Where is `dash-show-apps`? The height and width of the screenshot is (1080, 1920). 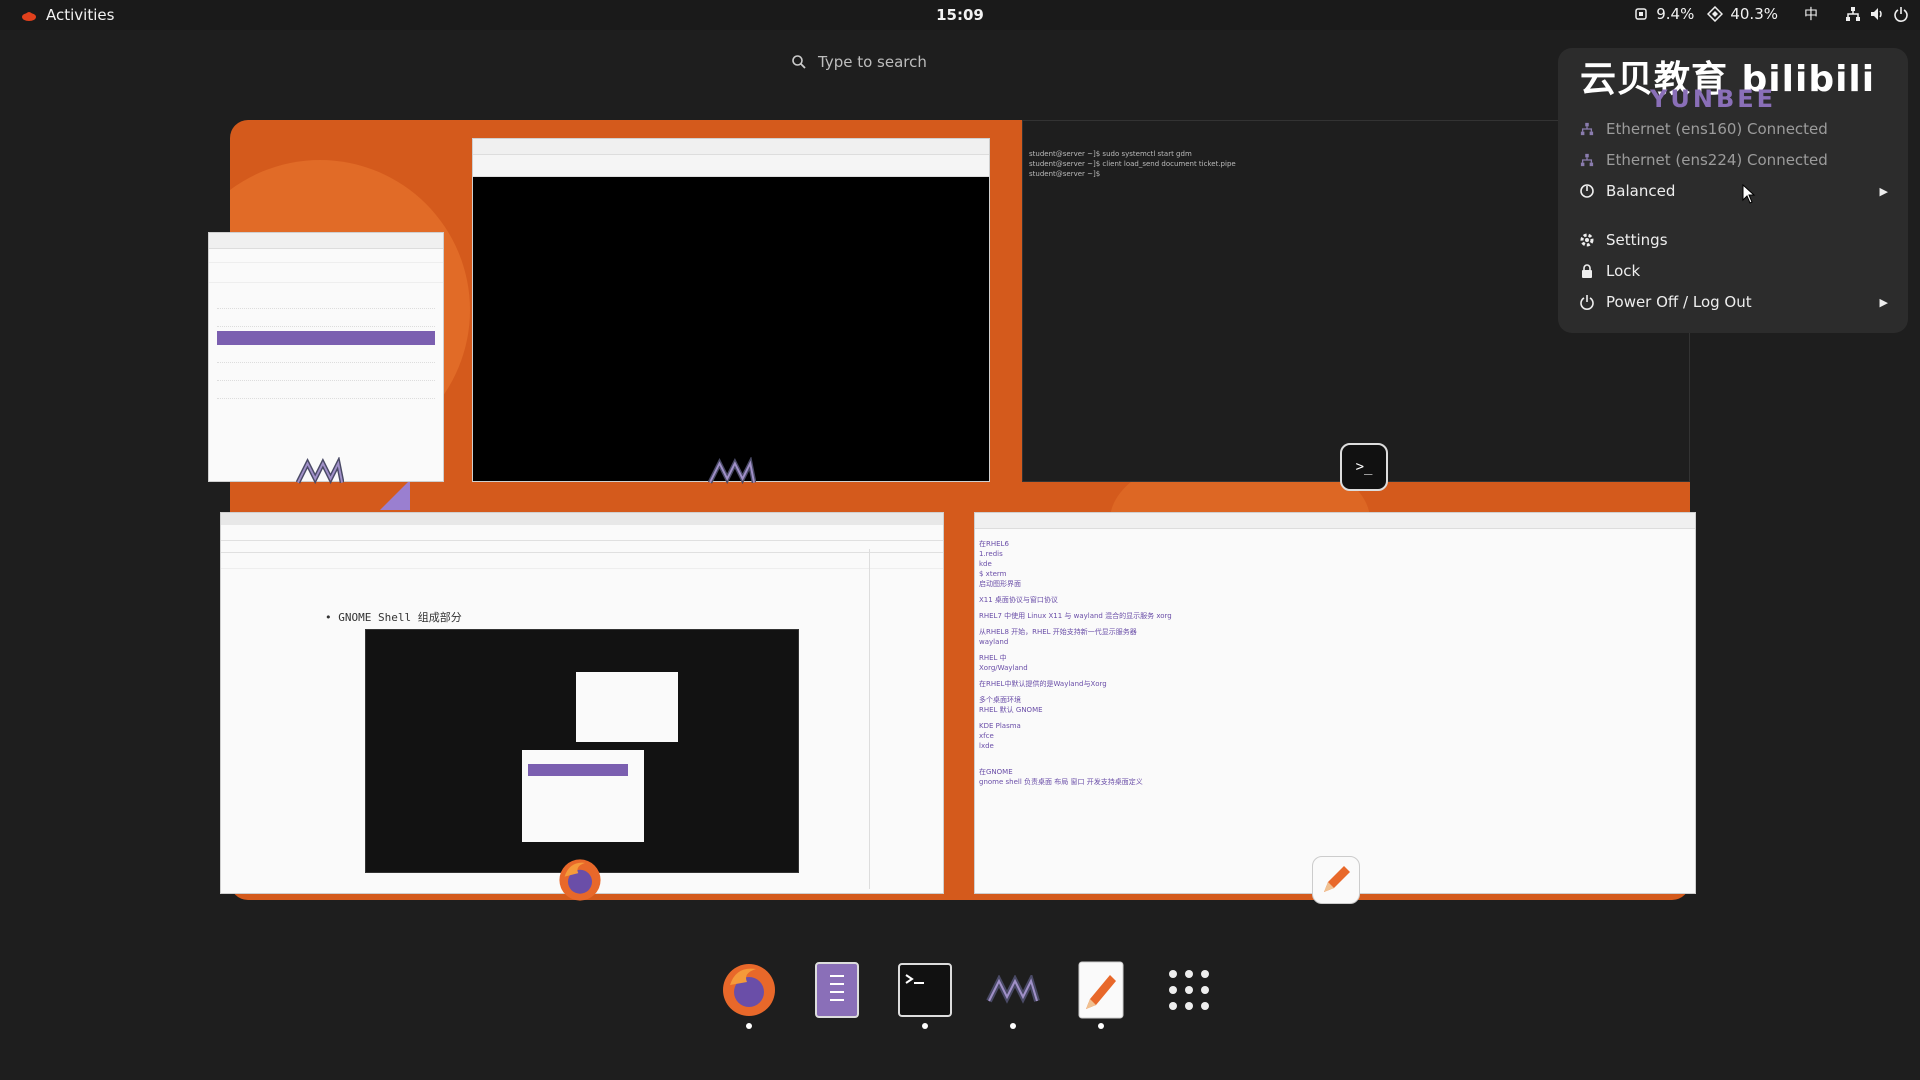 dash-show-apps is located at coordinates (1189, 990).